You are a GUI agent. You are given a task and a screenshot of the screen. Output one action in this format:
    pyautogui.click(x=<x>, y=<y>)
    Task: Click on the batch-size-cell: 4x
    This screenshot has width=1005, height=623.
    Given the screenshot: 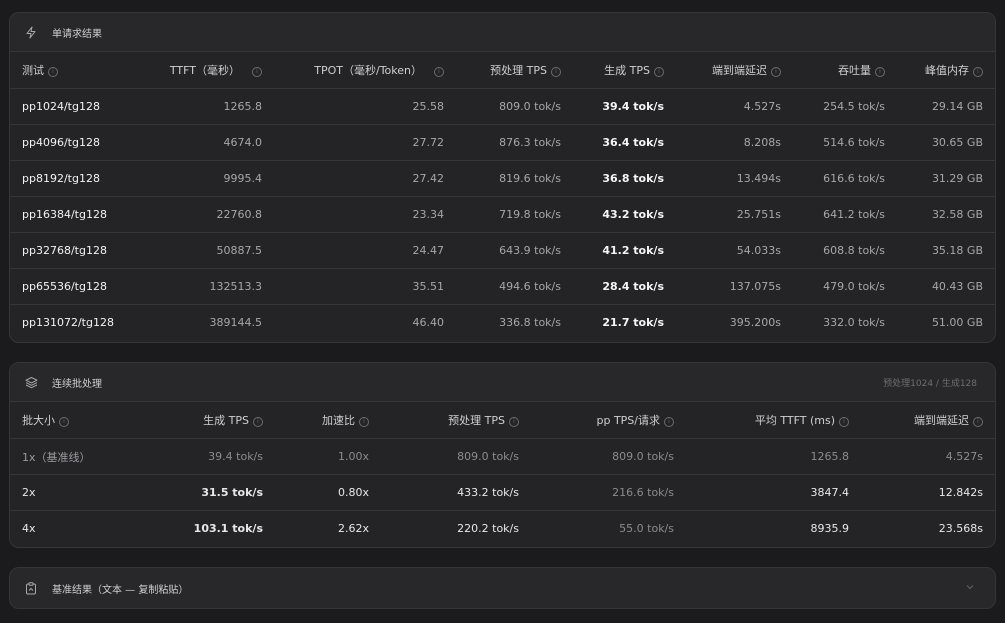 What is the action you would take?
    pyautogui.click(x=29, y=528)
    